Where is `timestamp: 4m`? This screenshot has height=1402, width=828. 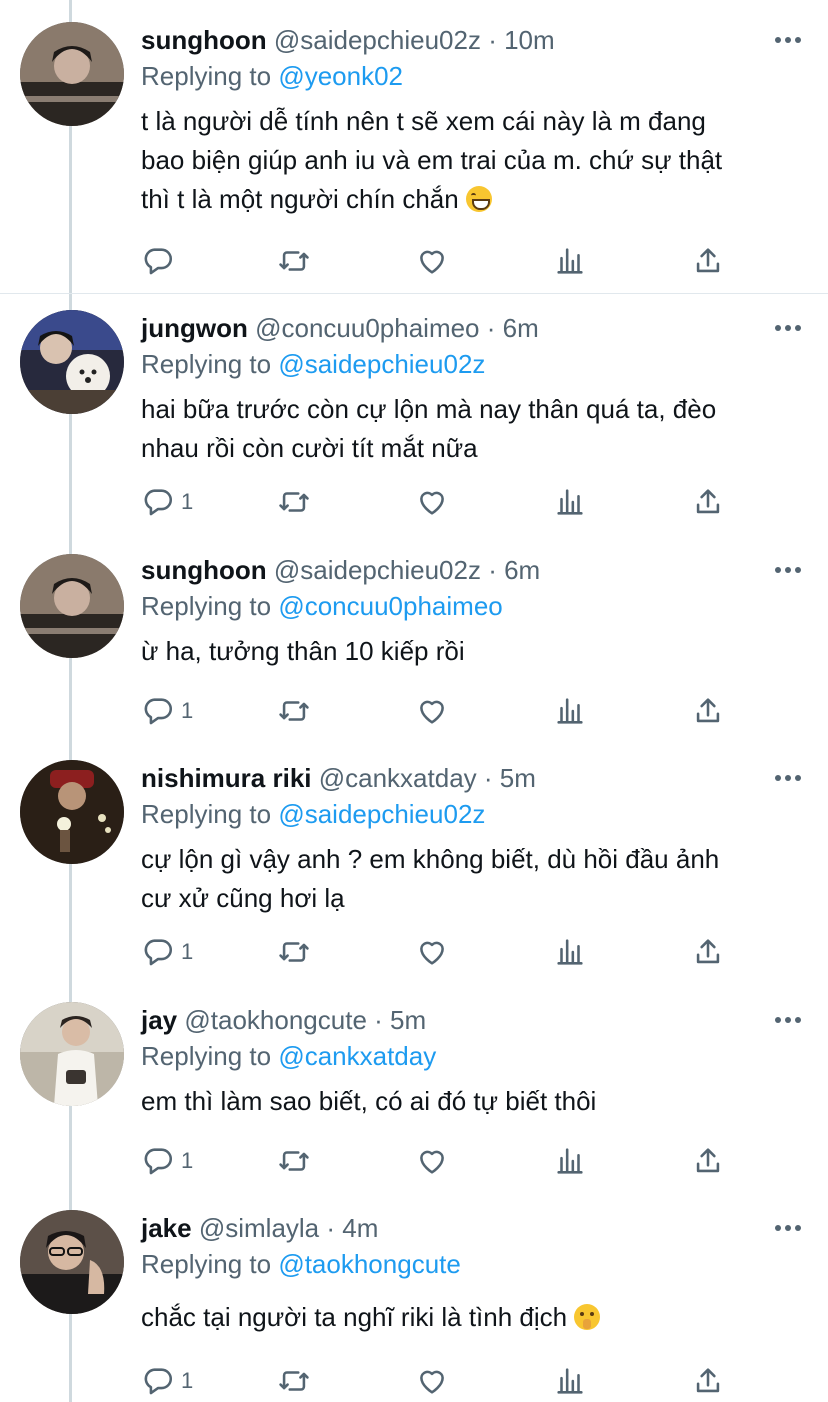
timestamp: 4m is located at coordinates (360, 1228).